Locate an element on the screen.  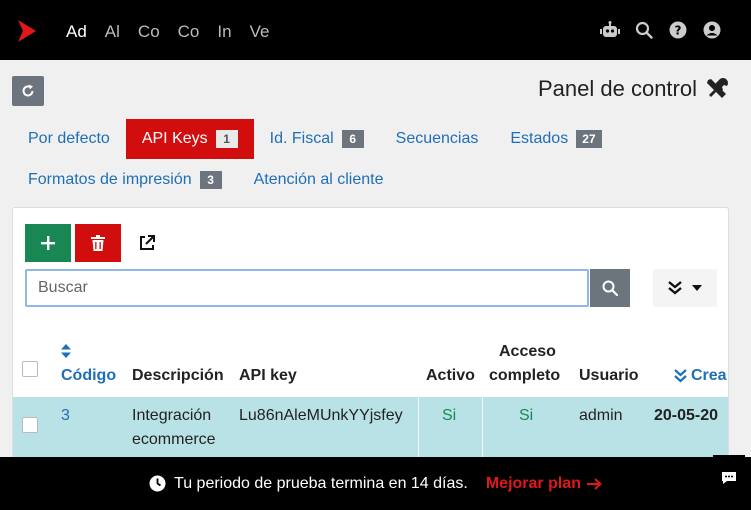
clock-icon is located at coordinates (157, 483).